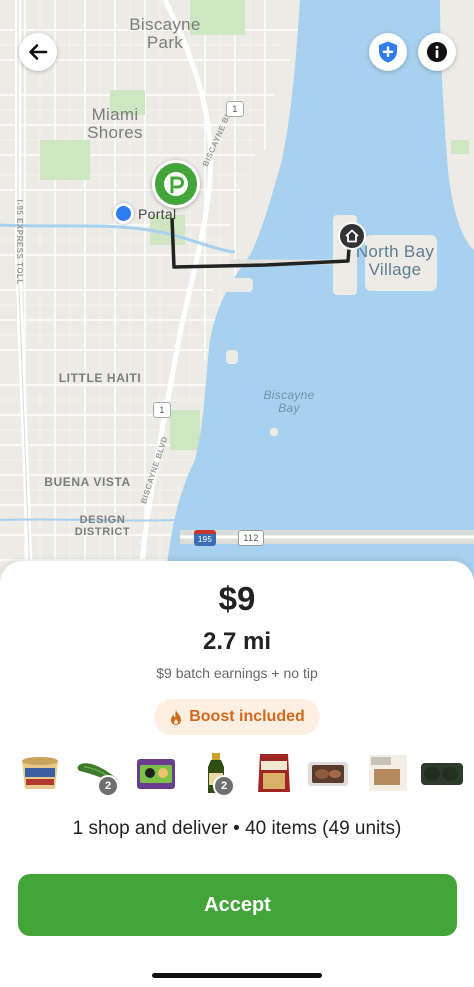 The height and width of the screenshot is (987, 474). I want to click on item-thumbnail-row: 2 2, so click(237, 776).